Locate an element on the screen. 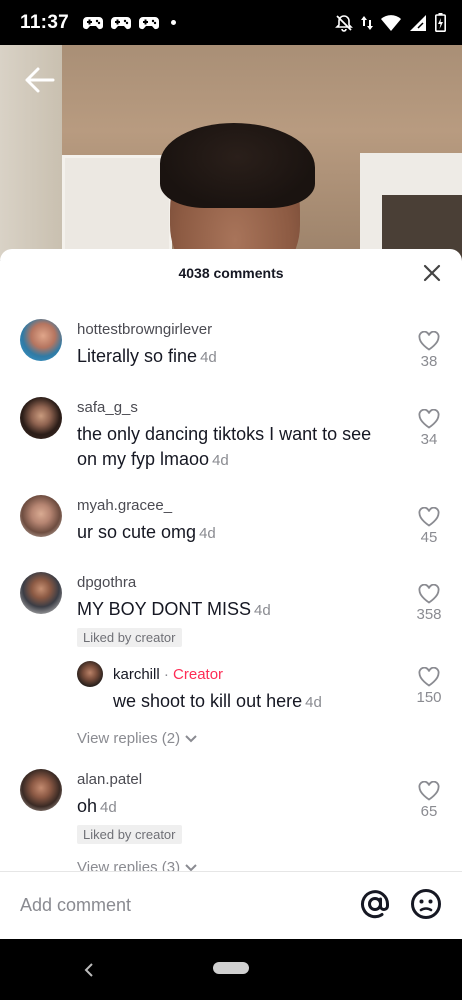 Image resolution: width=462 pixels, height=1000 pixels. like-button: 38 is located at coordinates (429, 350).